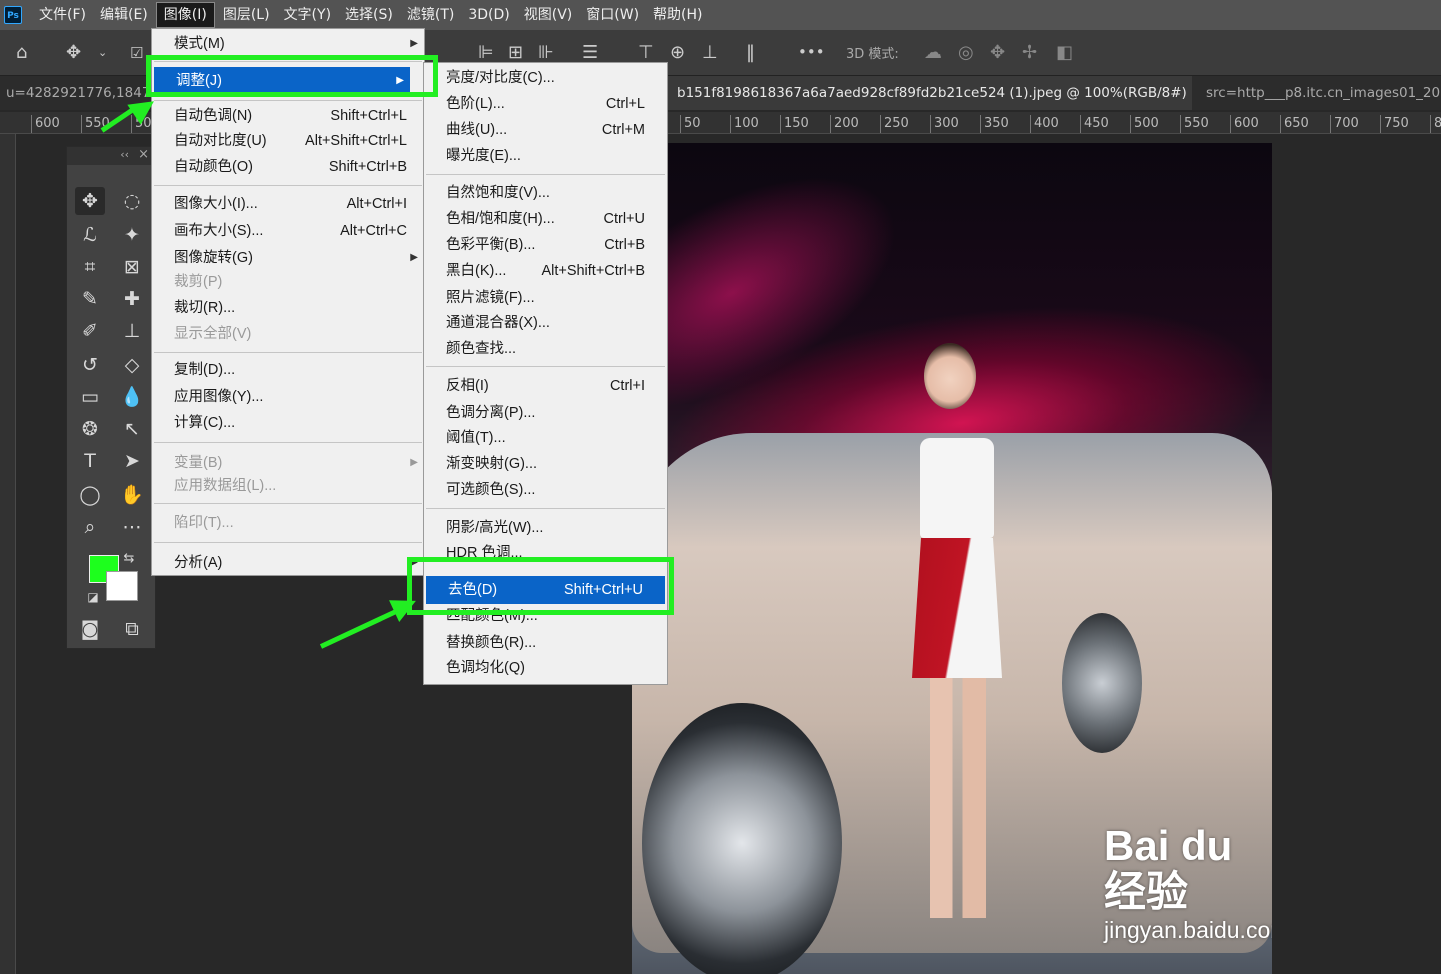 This screenshot has height=974, width=1441. I want to click on stamp-tool-icon: ⊥, so click(132, 331).